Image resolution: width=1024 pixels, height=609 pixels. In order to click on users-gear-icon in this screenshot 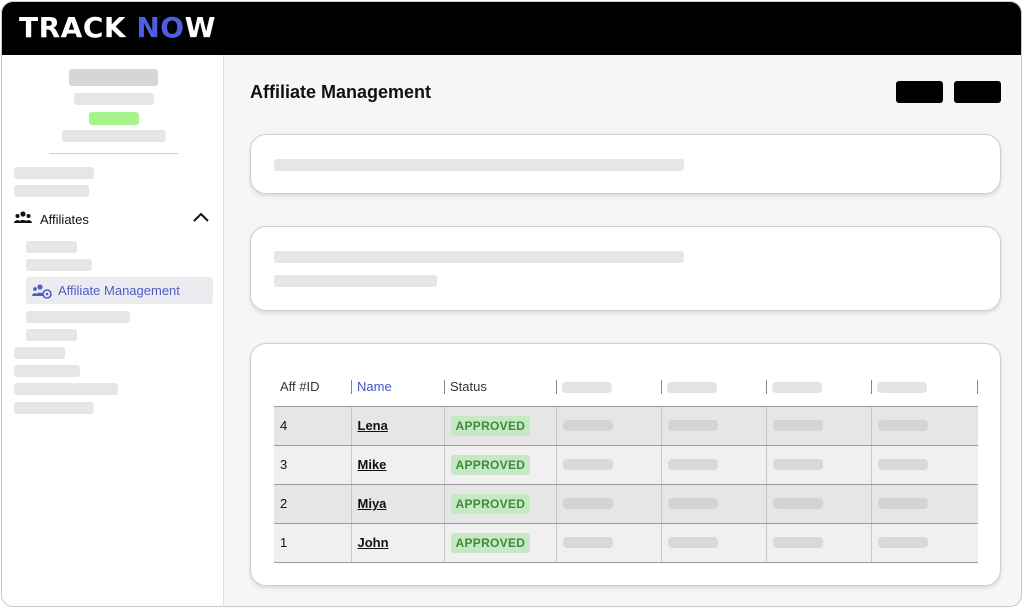, I will do `click(42, 291)`.